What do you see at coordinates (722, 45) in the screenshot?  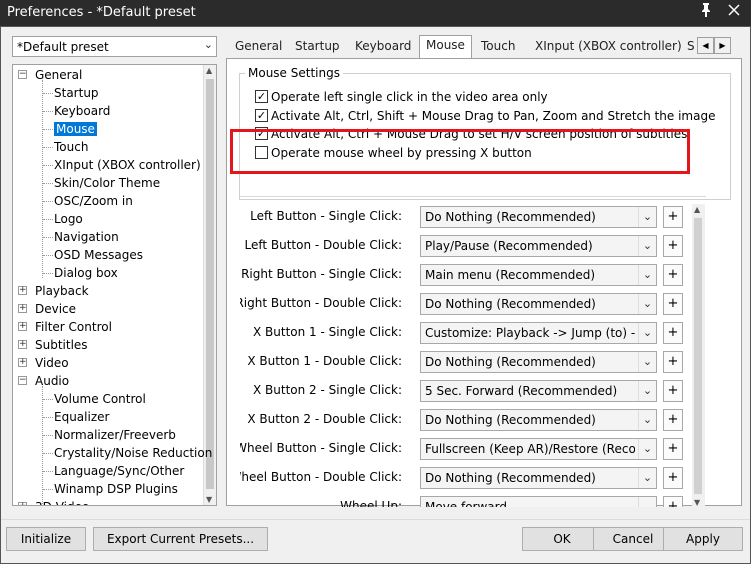 I see `tab-scroll-right-icon: ▶` at bounding box center [722, 45].